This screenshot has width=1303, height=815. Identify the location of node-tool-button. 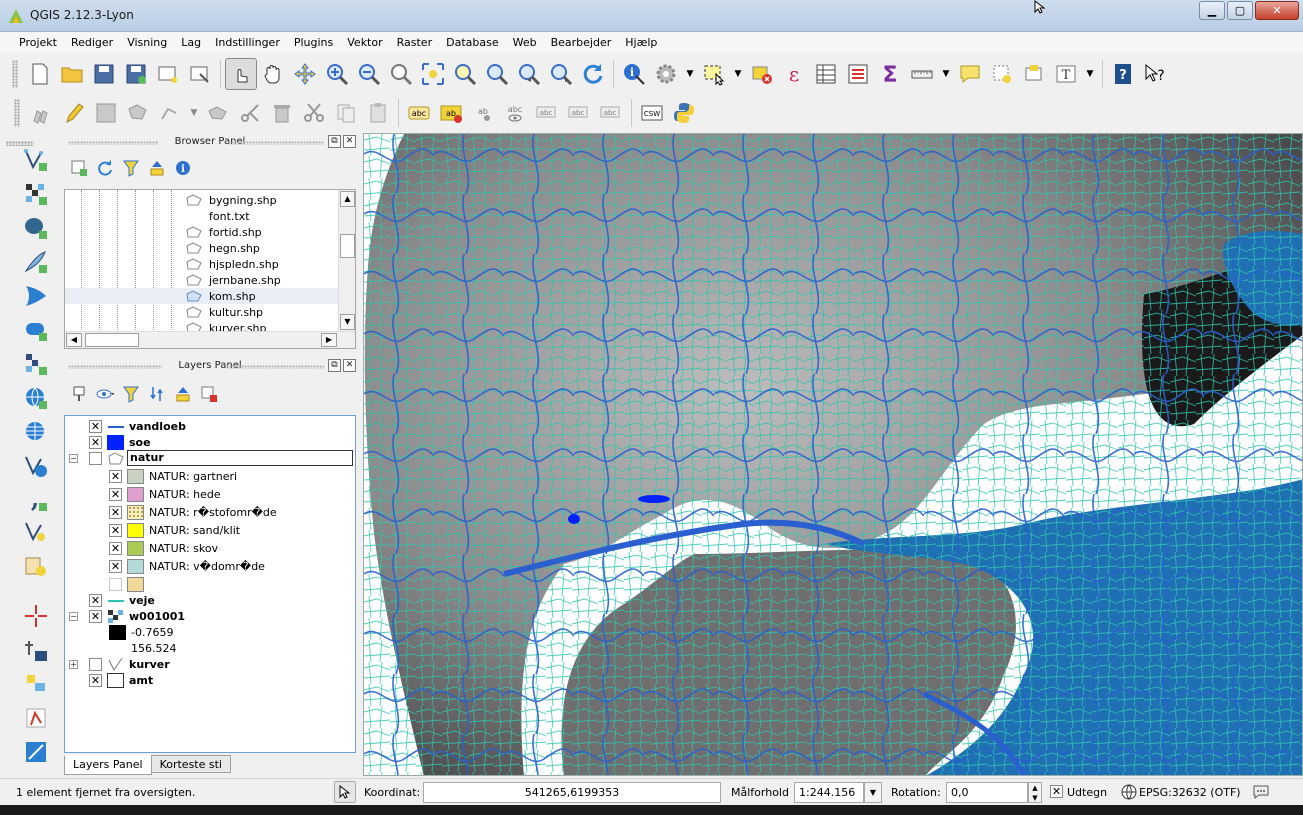
(218, 113).